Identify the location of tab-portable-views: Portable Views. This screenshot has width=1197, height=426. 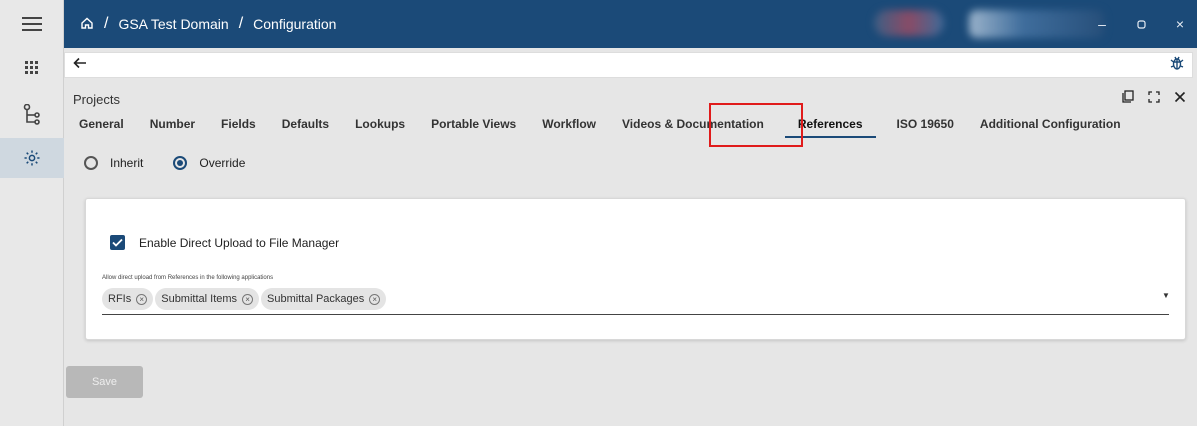
(473, 122).